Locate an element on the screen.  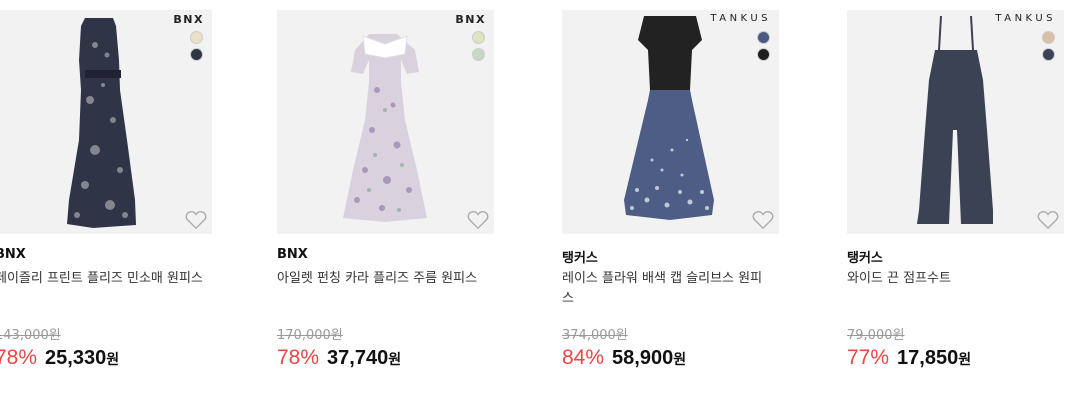
product-title: 레이스 플라워 배색 캡 슬리브스 원피스 is located at coordinates (668, 289).